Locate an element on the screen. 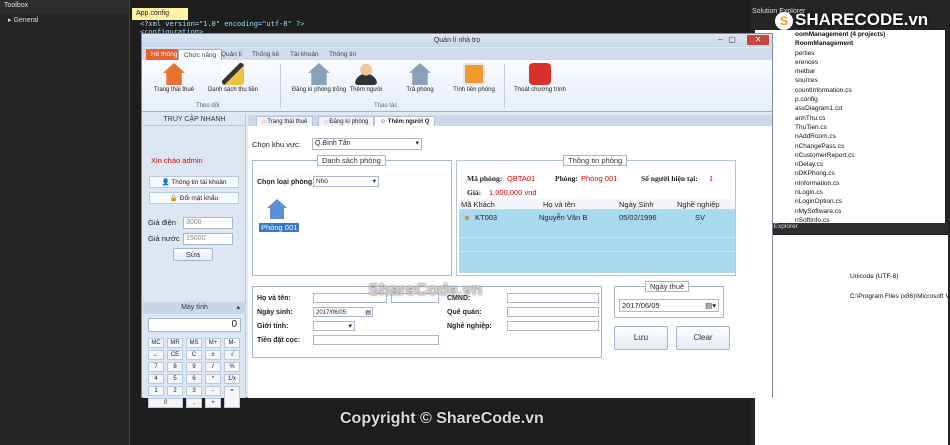  add-person-button: Thêm người is located at coordinates (366, 78).